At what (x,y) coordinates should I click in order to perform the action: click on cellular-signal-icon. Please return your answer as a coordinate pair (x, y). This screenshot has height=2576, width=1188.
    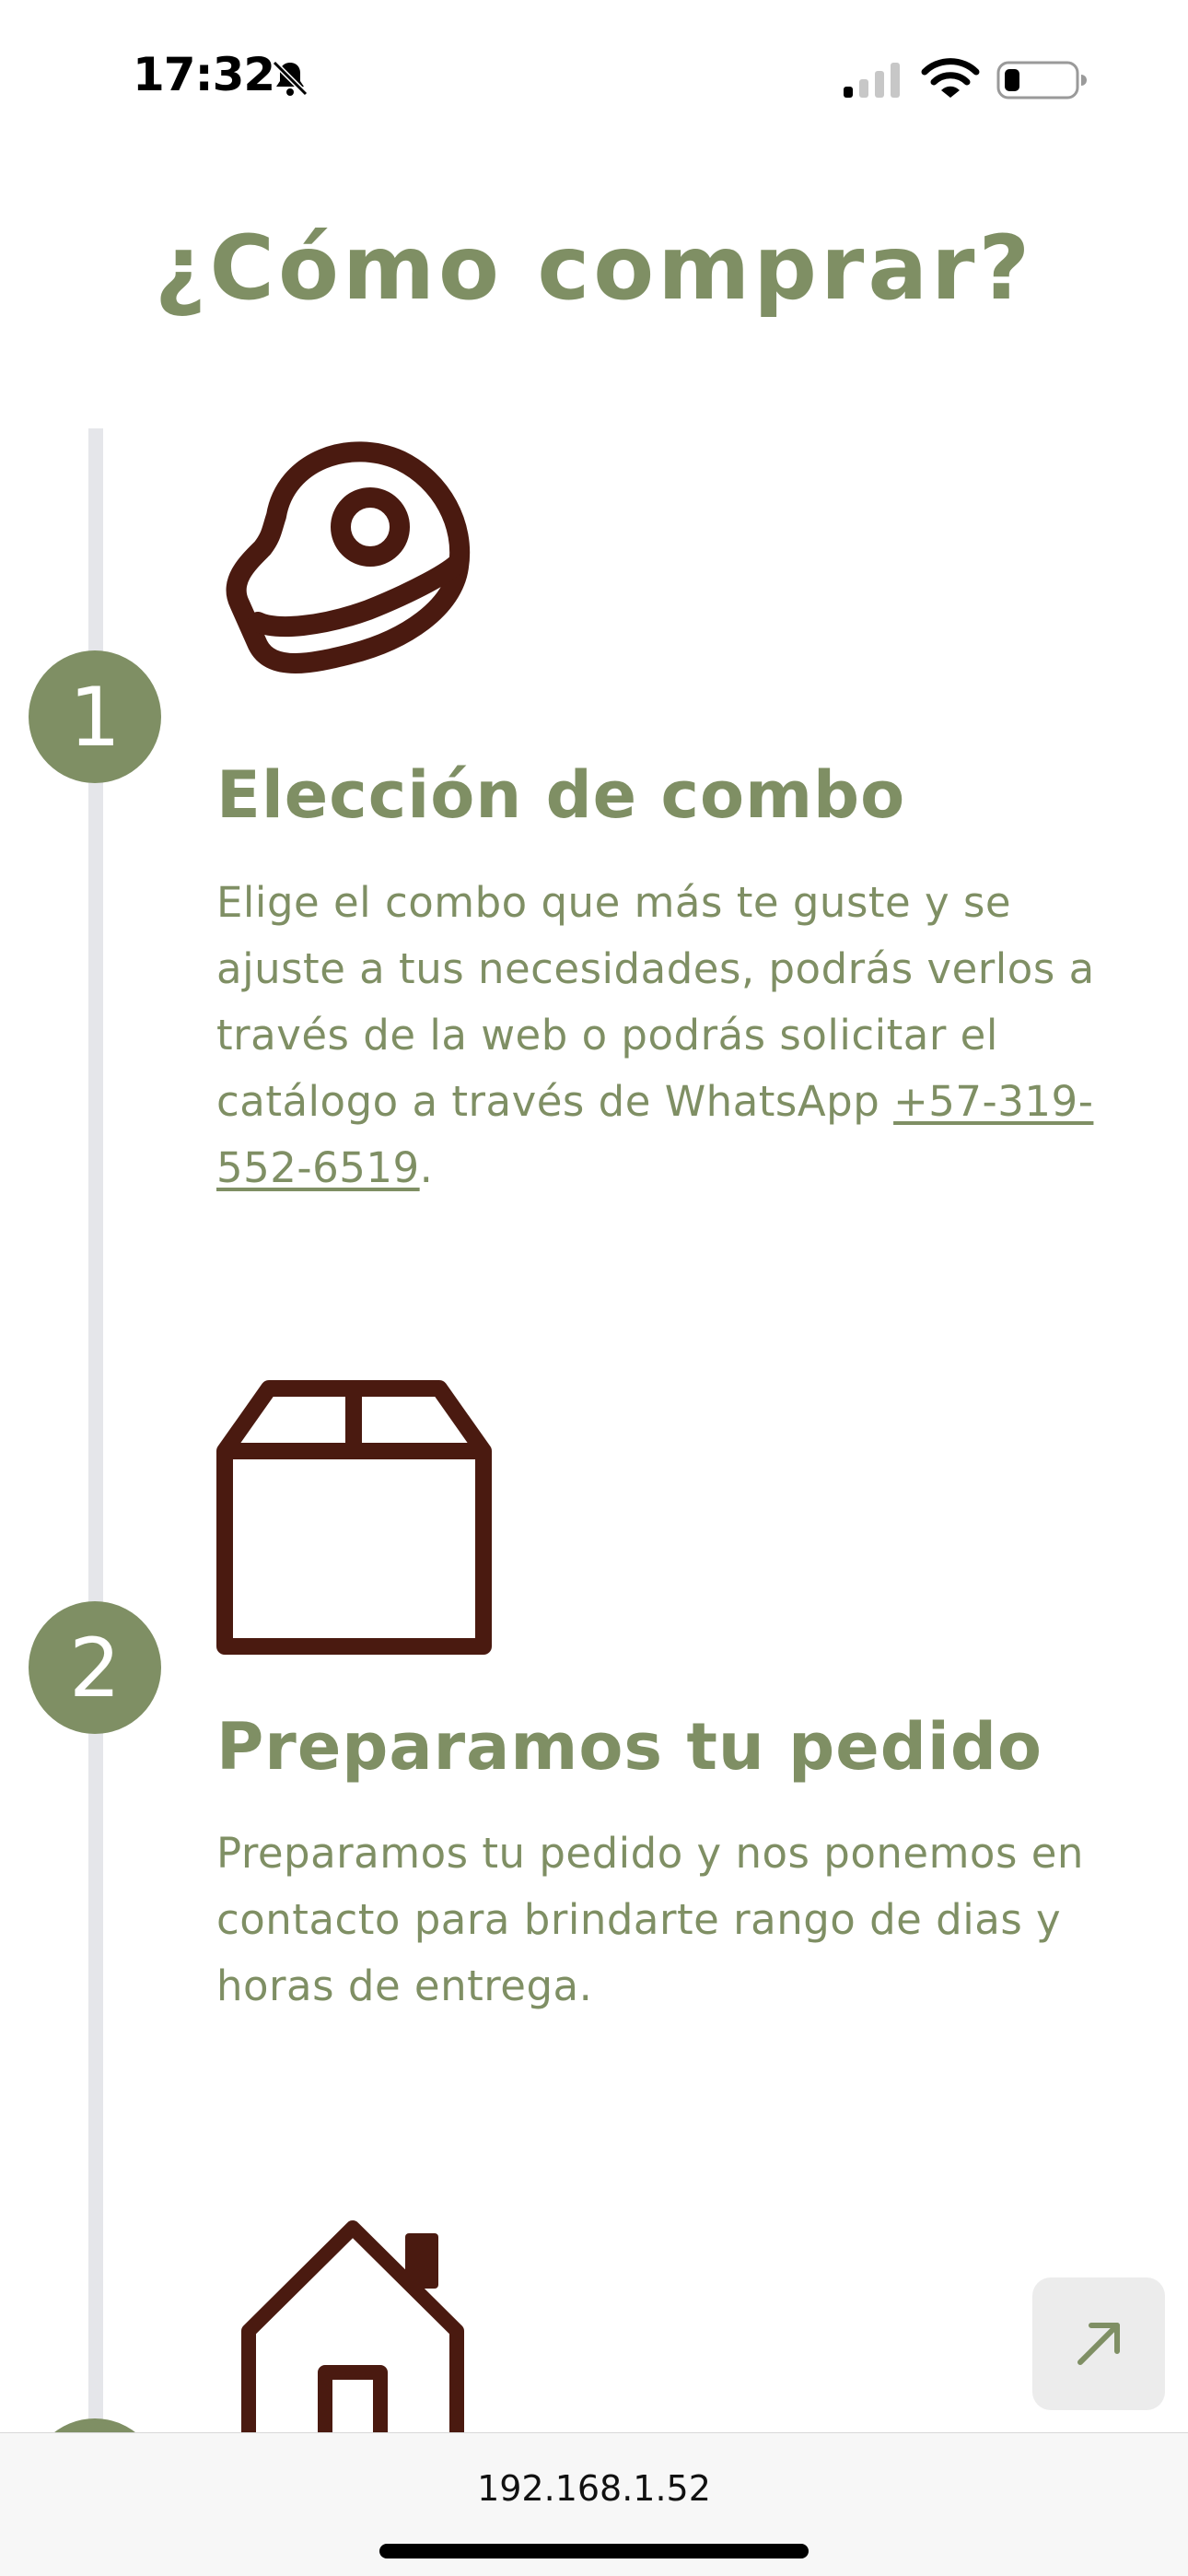
    Looking at the image, I should click on (872, 80).